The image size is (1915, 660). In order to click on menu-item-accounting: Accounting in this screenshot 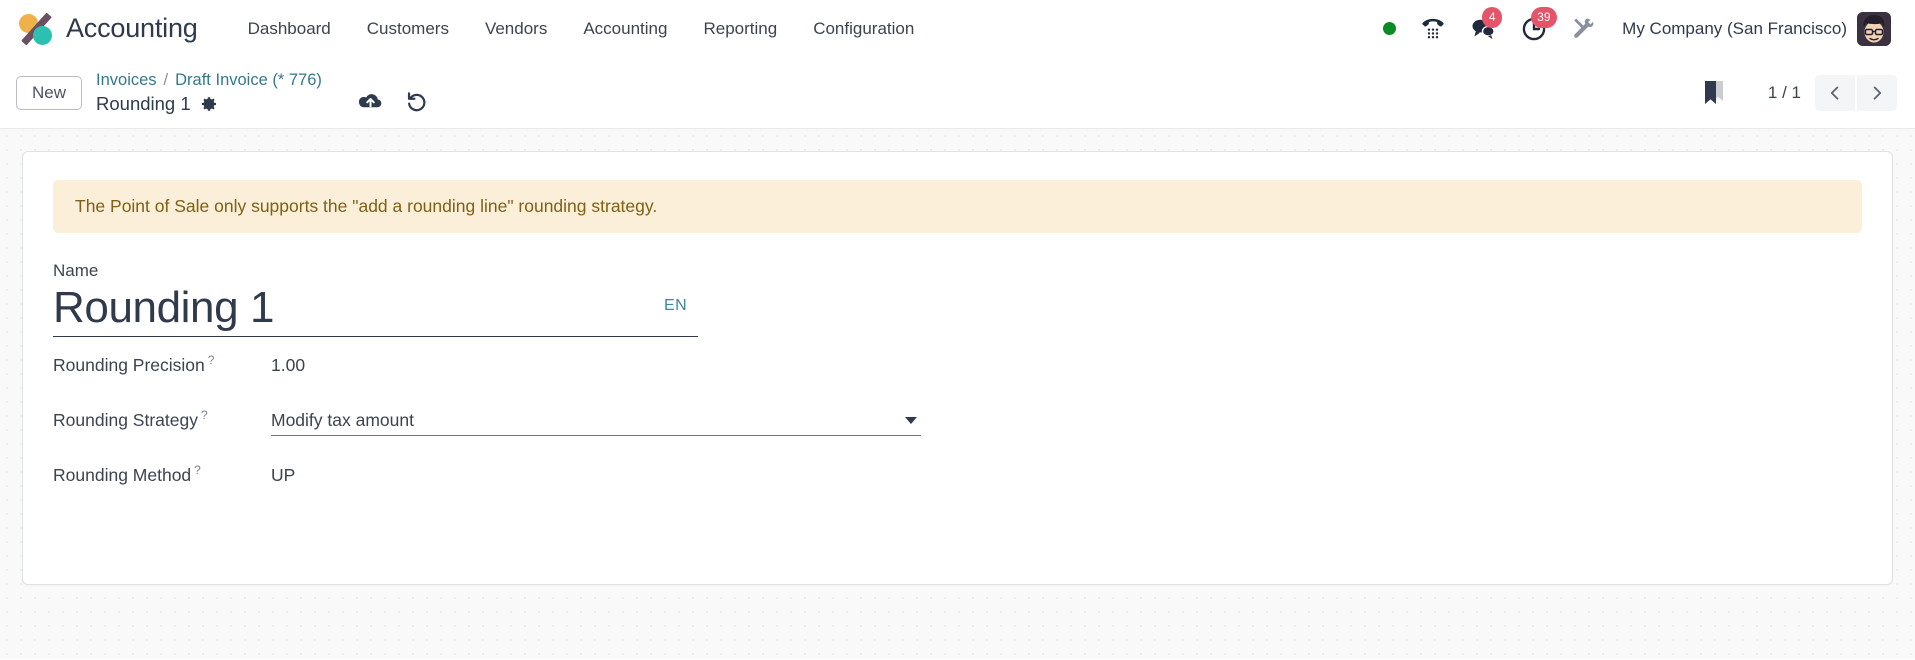, I will do `click(625, 28)`.